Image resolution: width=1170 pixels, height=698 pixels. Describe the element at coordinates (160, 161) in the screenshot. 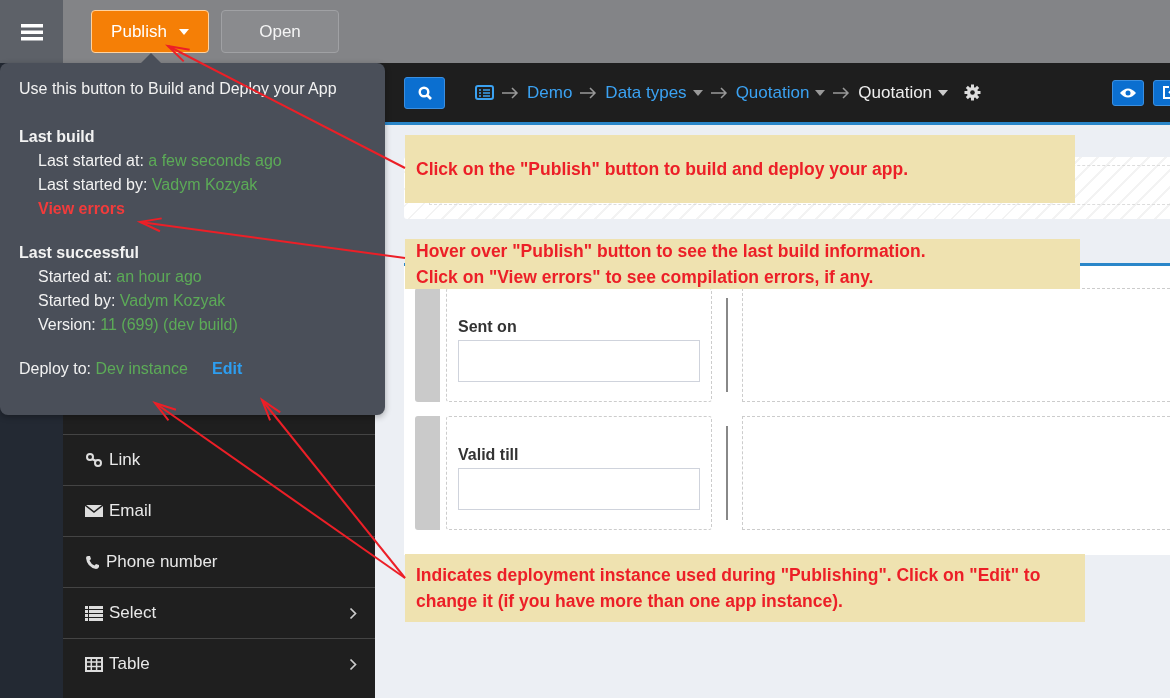

I see `info-line: Last started at: a few seconds ago` at that location.